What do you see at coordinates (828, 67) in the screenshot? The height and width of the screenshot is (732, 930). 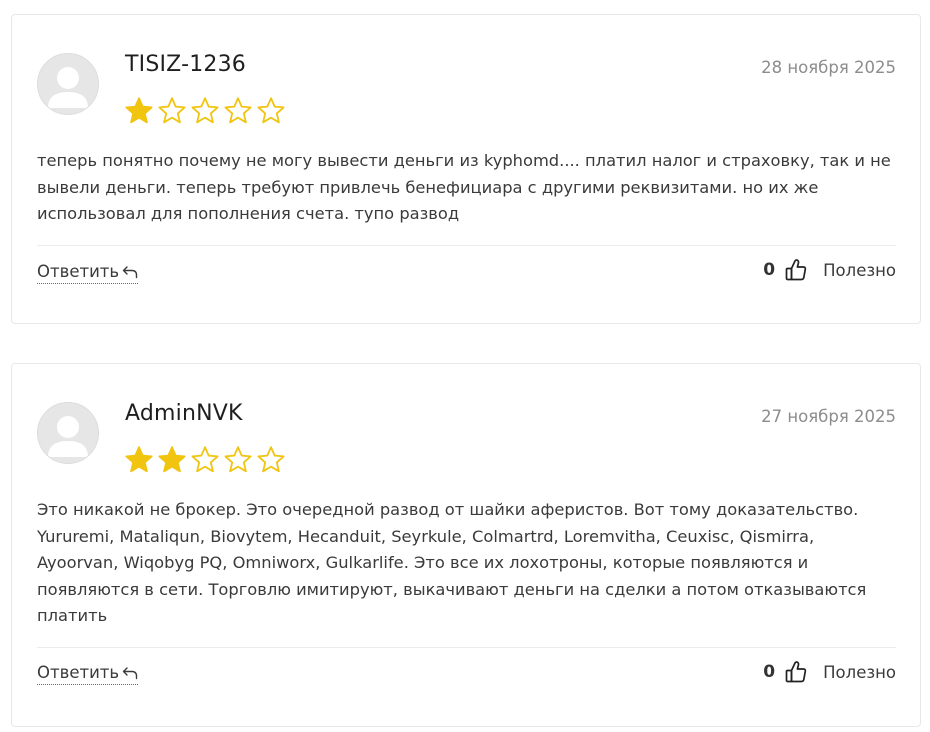 I see `review-date: 28 ноября 2025` at bounding box center [828, 67].